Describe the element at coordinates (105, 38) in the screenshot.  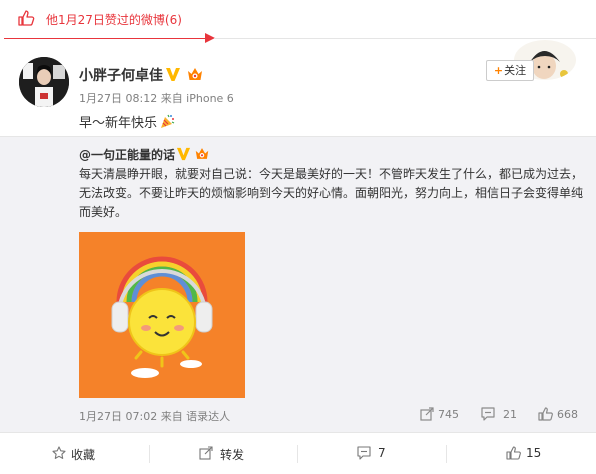
I see `active-tab-underline` at that location.